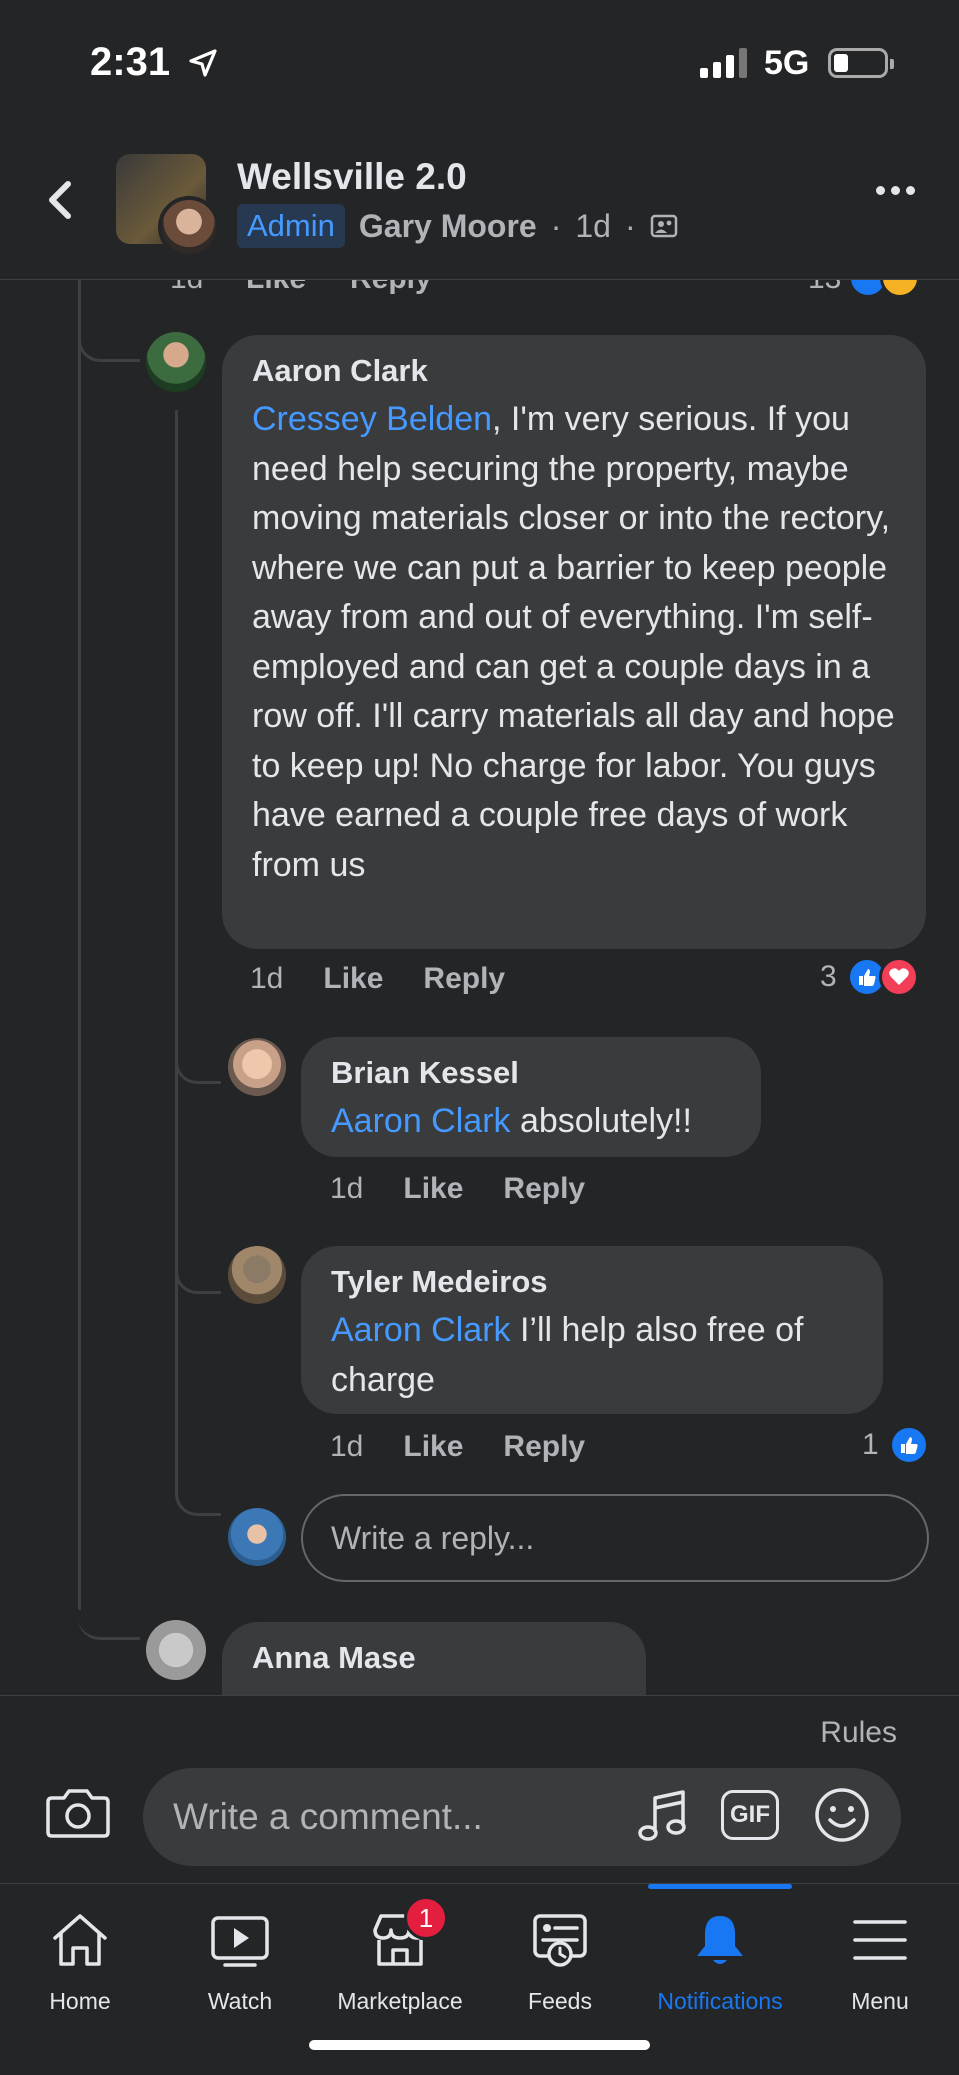 The height and width of the screenshot is (2075, 959). What do you see at coordinates (400, 1959) in the screenshot?
I see `tab-marketplace: Marketplace` at bounding box center [400, 1959].